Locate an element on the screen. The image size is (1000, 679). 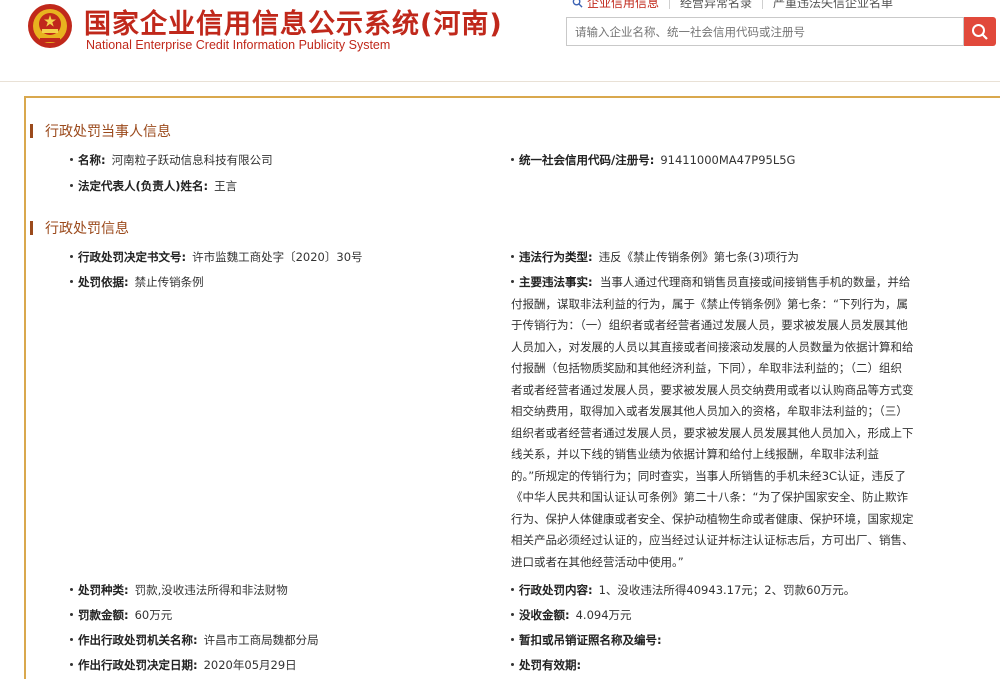
facts-line: 行为、保护人体健康或者安全、保护动植物生命或者健康、保护环境，国家规定 is located at coordinates (712, 518).